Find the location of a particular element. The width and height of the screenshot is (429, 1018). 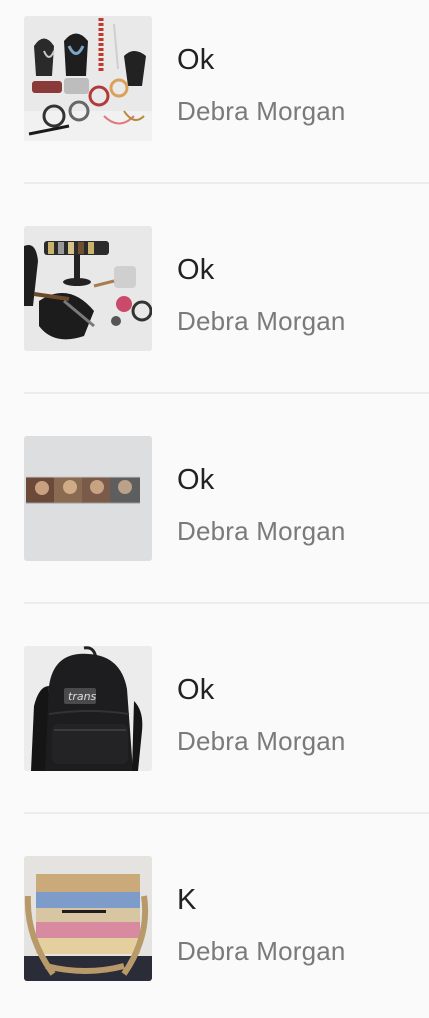

item-thumbnail: trans is located at coordinates (88, 708).